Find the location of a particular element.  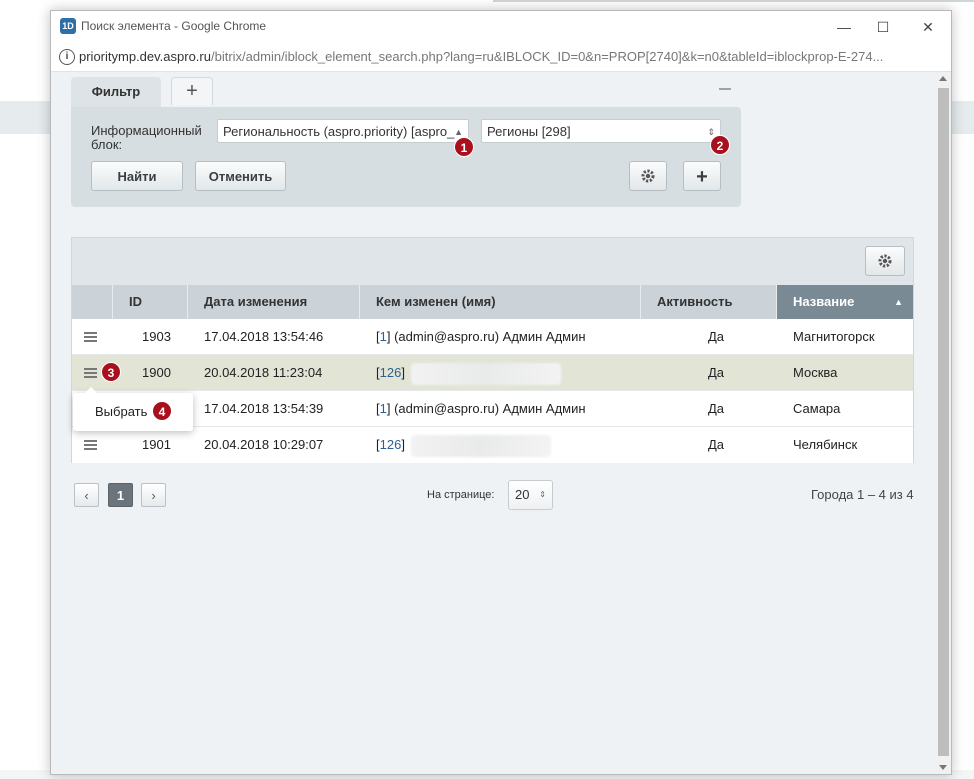

find-button: Найти is located at coordinates (137, 176).